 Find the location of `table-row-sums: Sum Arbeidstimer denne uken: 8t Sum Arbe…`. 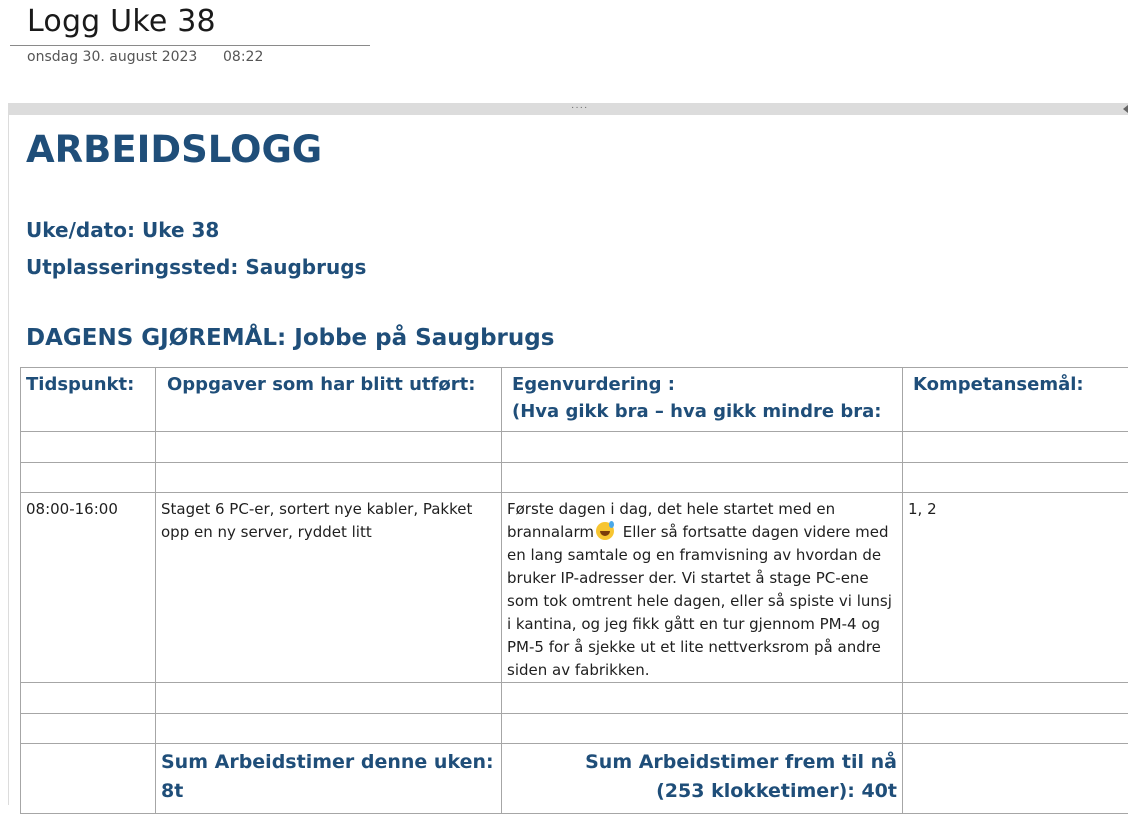

table-row-sums: Sum Arbeidstimer denne uken: 8t Sum Arbe… is located at coordinates (574, 779).